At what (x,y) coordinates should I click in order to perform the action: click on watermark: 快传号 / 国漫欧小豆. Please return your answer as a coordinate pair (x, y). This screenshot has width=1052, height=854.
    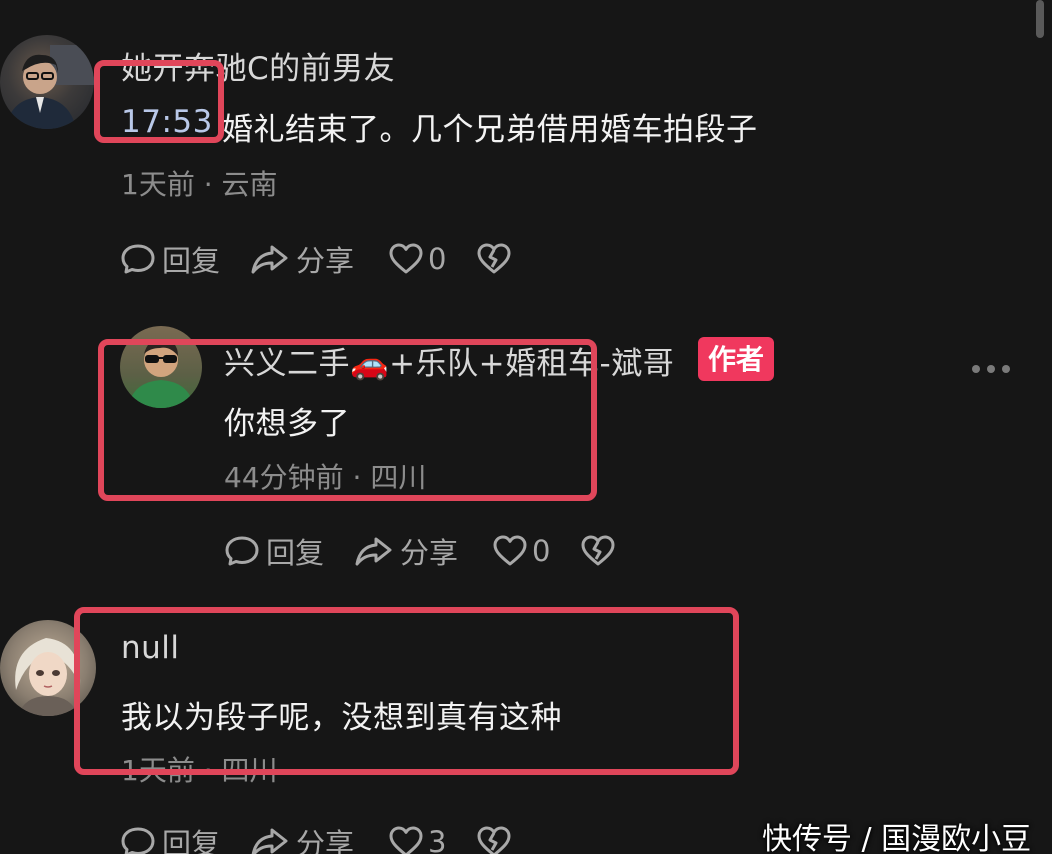
    Looking at the image, I should click on (897, 838).